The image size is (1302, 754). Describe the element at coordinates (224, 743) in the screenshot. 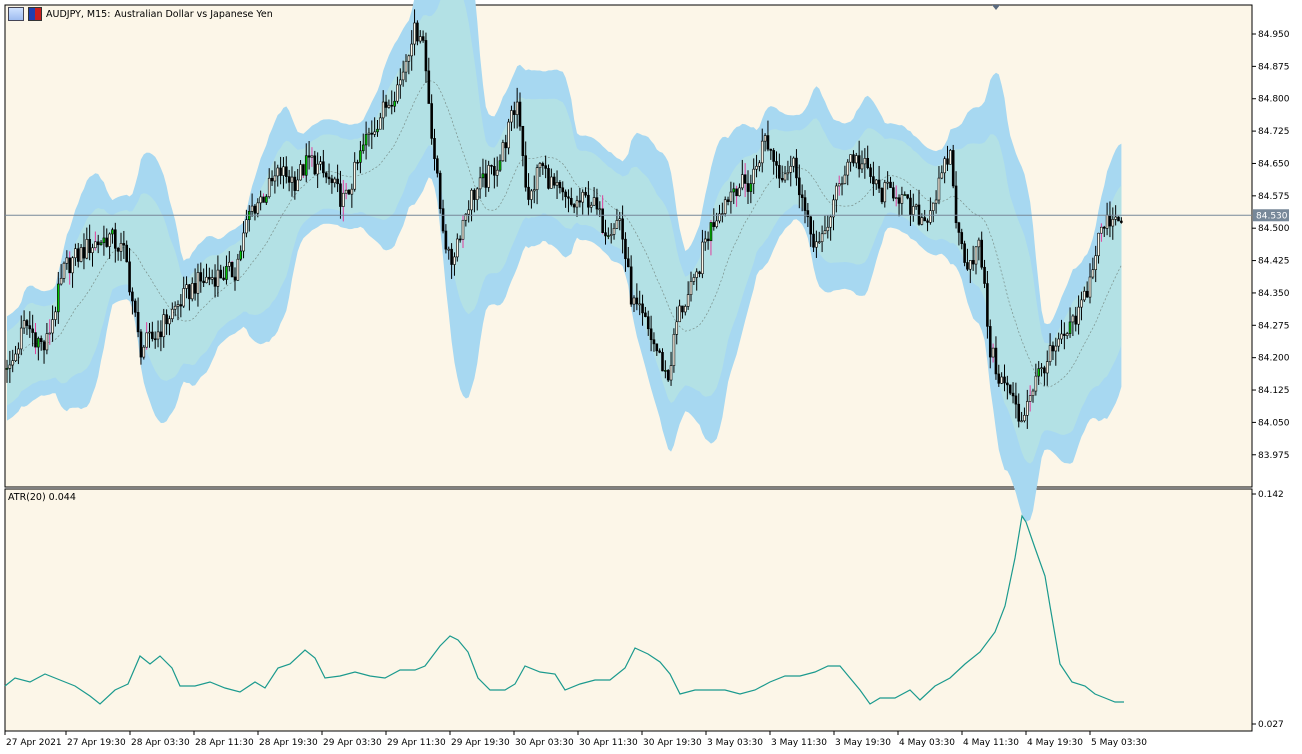

I see `time-tick-label: 28 Apr 11:30` at that location.